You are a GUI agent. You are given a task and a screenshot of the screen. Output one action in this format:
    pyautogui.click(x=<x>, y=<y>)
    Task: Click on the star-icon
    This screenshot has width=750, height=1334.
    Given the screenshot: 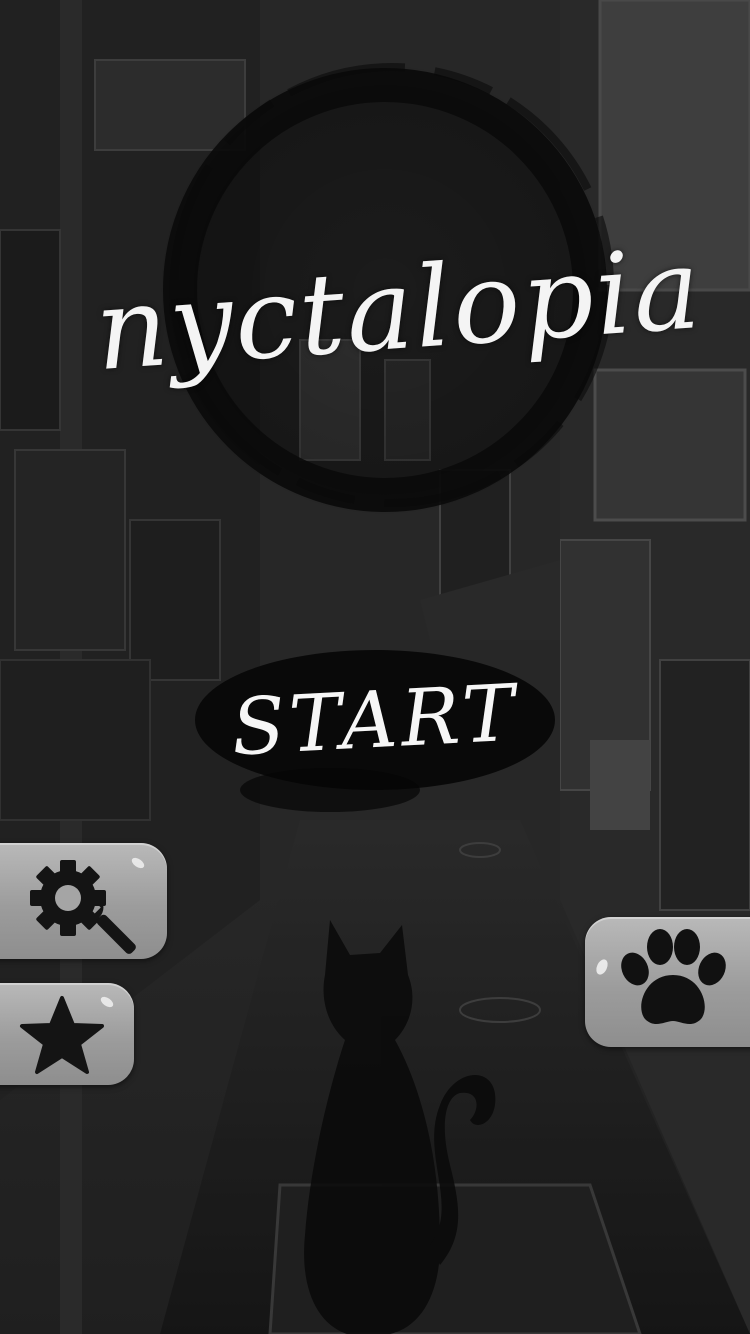 What is the action you would take?
    pyautogui.click(x=67, y=1035)
    